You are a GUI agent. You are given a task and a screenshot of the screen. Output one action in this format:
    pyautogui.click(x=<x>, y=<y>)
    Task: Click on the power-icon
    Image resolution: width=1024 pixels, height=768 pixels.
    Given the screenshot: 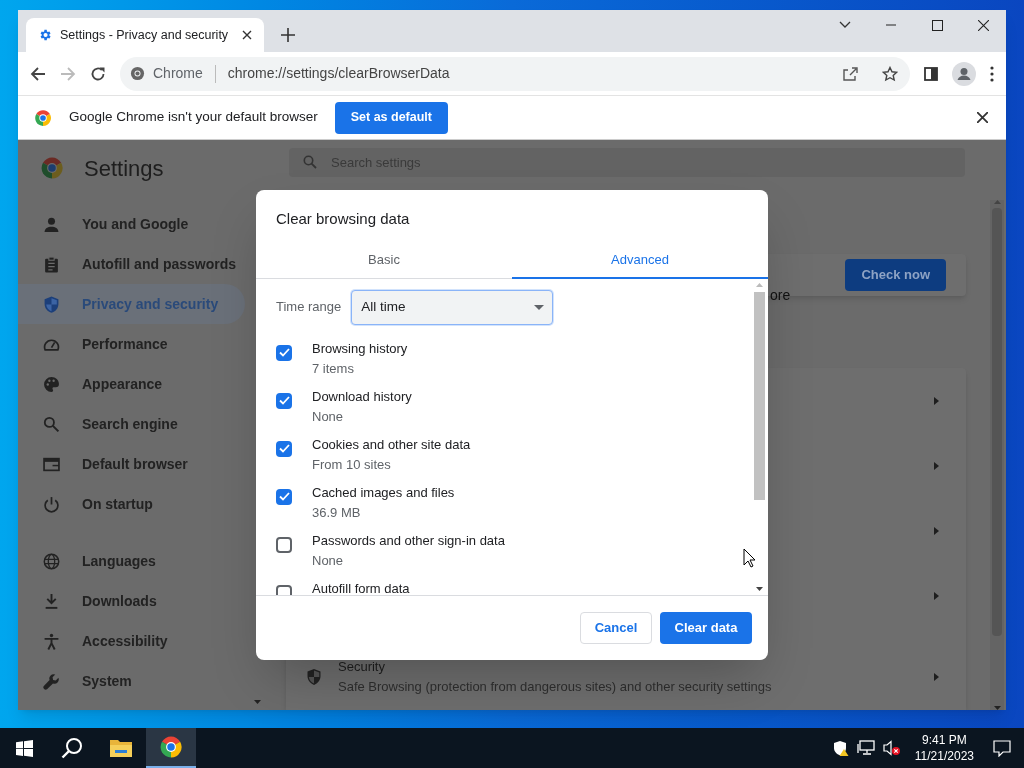 What is the action you would take?
    pyautogui.click(x=51, y=504)
    